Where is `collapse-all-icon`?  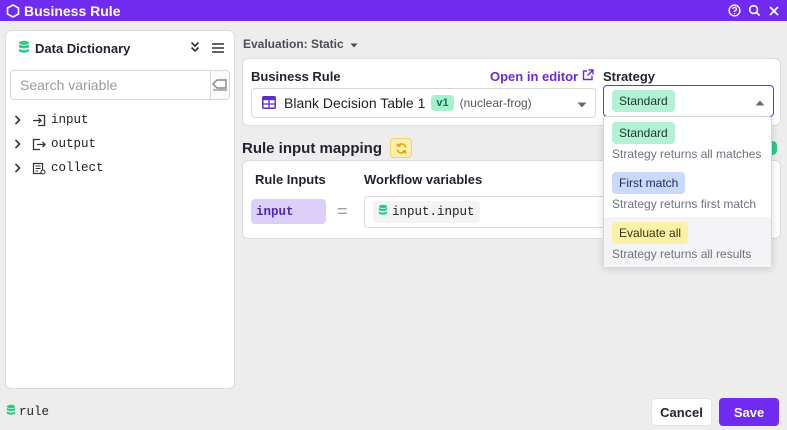
collapse-all-icon is located at coordinates (195, 48).